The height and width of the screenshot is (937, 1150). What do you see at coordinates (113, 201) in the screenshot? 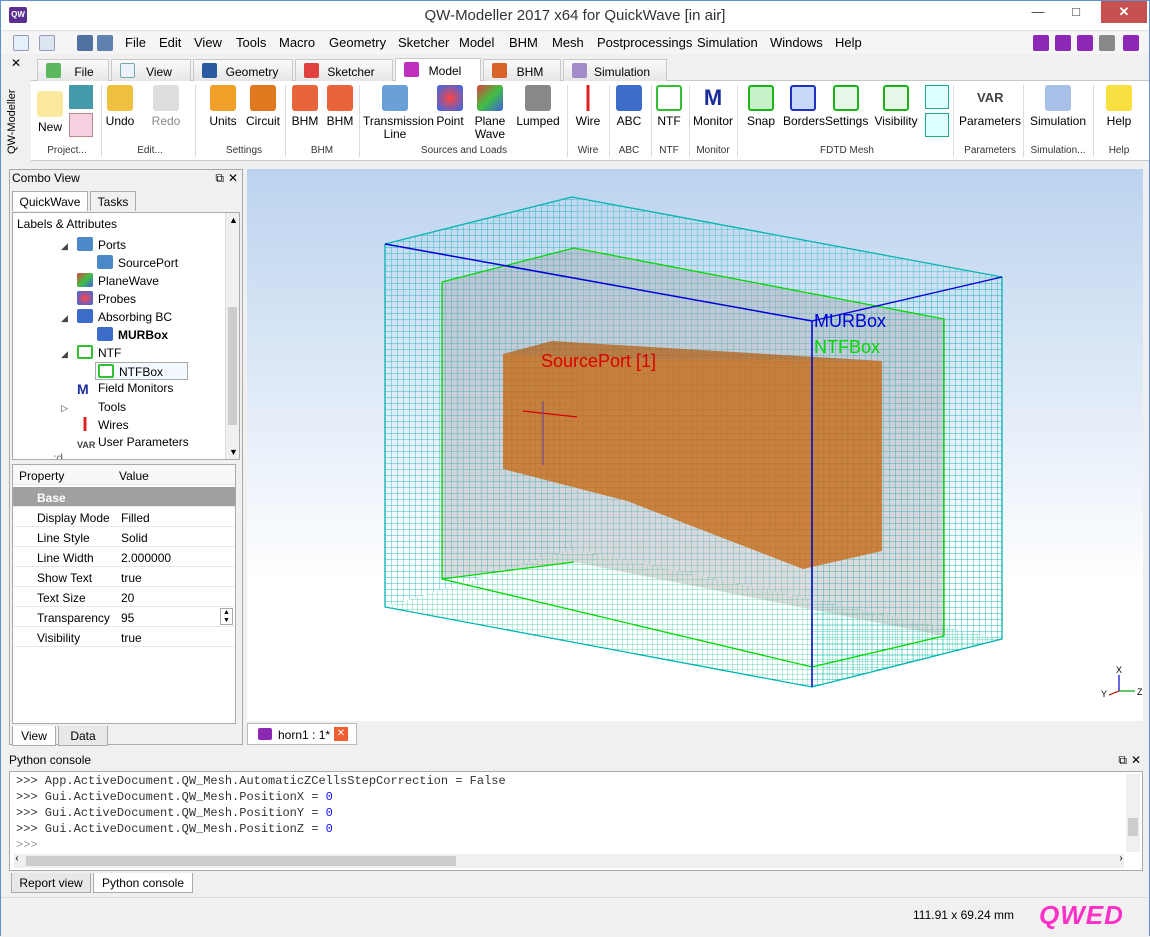
I see `tab-tasks: Tasks` at bounding box center [113, 201].